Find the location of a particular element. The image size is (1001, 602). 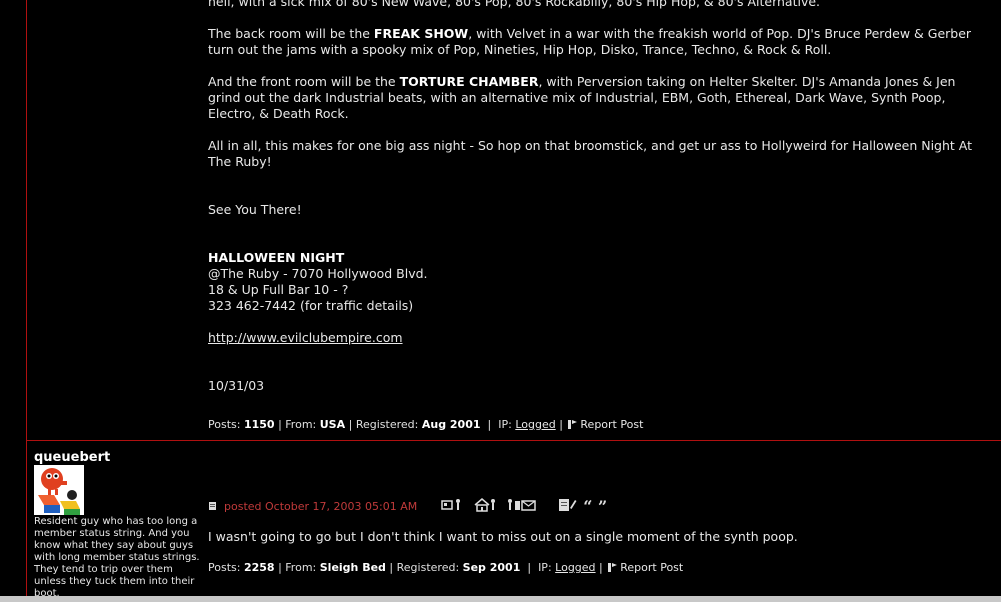

event-phone: 323 462-7442 (for traffic details) is located at coordinates (311, 305).